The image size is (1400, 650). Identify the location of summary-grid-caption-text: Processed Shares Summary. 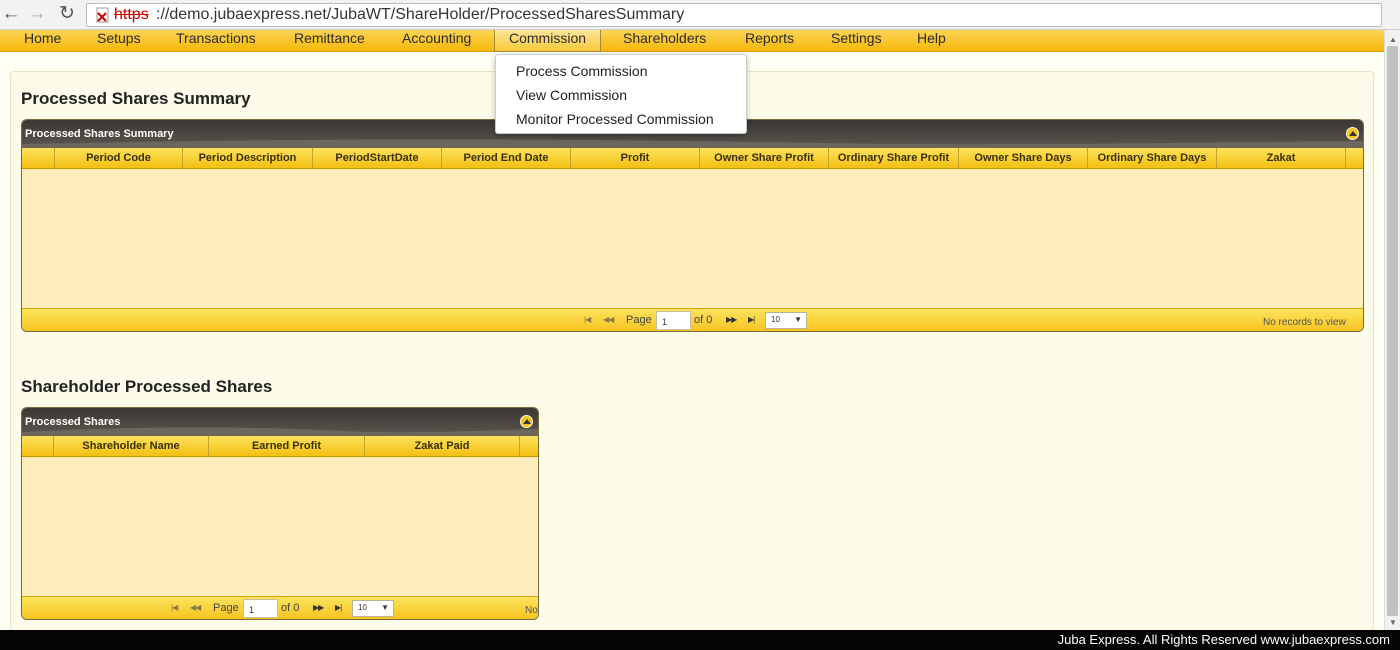
(99, 134).